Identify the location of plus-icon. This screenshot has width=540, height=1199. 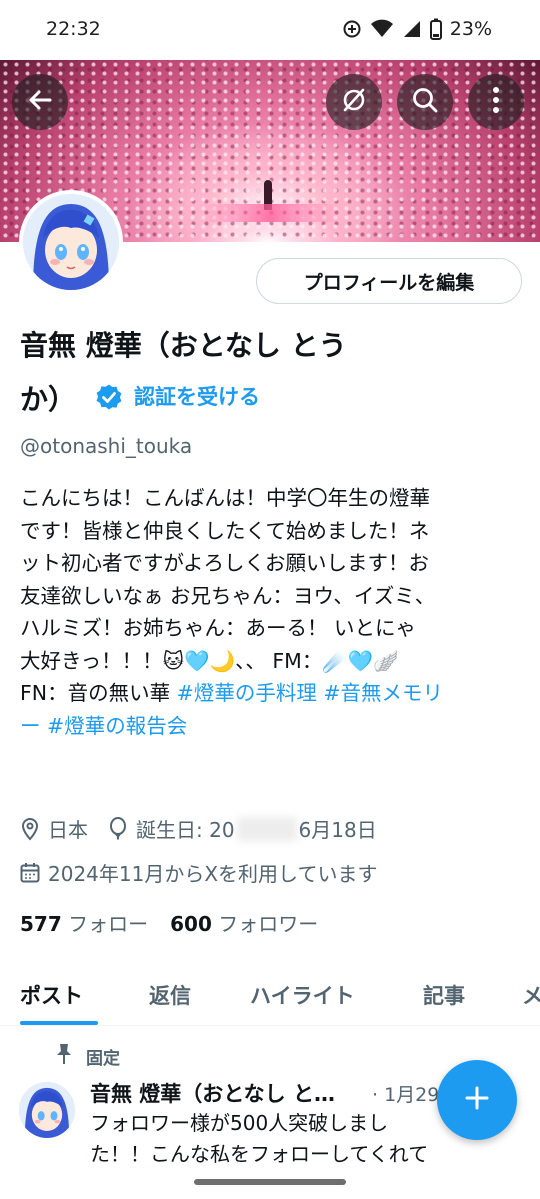
(477, 1100).